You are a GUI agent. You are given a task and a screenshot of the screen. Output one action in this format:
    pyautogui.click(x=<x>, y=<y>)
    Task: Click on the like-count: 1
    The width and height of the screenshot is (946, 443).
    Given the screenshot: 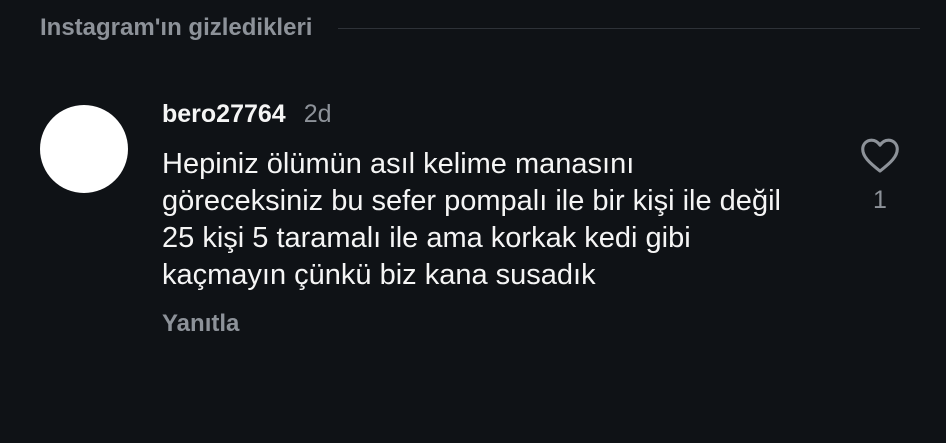 What is the action you would take?
    pyautogui.click(x=880, y=200)
    